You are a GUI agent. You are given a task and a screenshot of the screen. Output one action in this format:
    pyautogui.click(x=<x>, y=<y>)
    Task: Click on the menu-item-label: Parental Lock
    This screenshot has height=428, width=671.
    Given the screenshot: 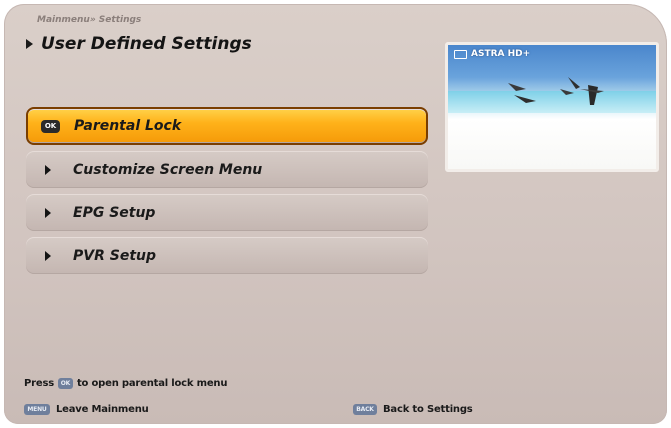 What is the action you would take?
    pyautogui.click(x=128, y=126)
    